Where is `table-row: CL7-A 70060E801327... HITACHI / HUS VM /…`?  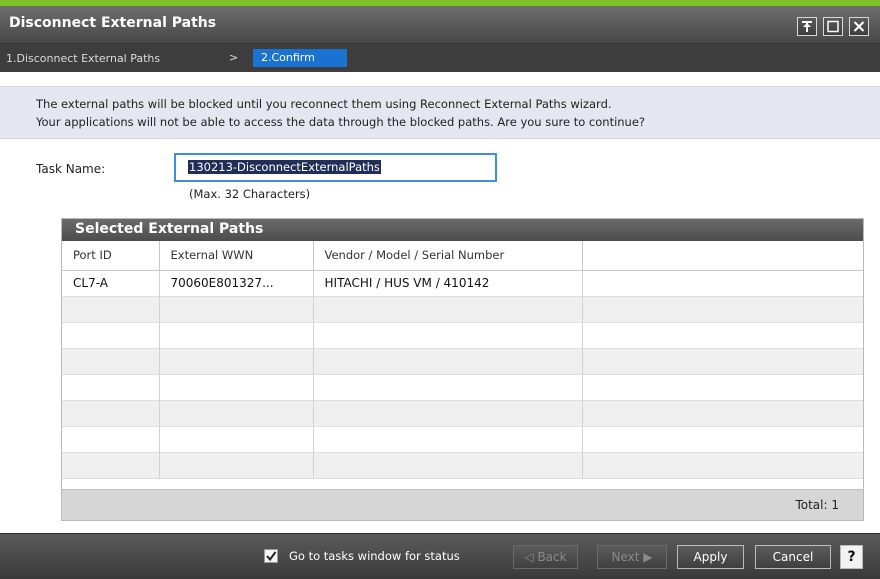 table-row: CL7-A 70060E801327... HITACHI / HUS VM /… is located at coordinates (462, 283).